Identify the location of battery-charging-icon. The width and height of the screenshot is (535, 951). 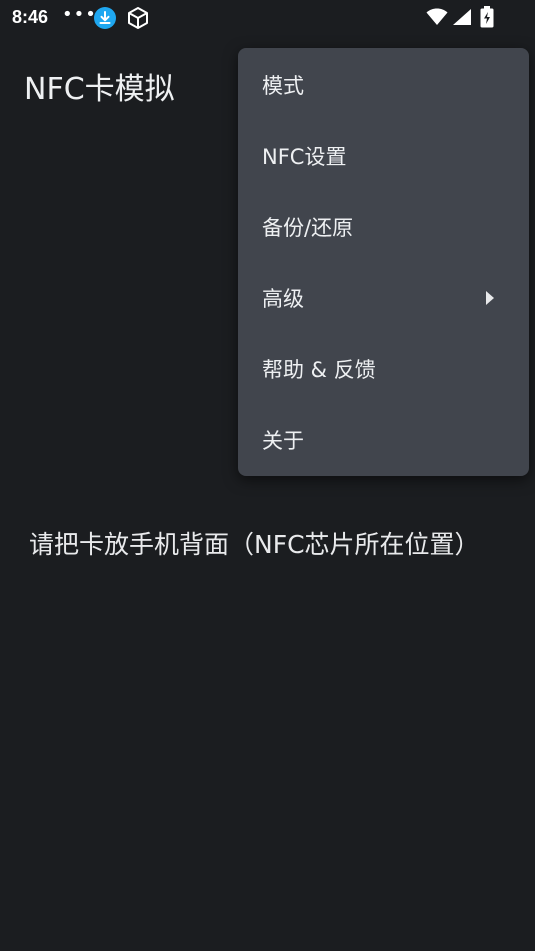
(487, 17).